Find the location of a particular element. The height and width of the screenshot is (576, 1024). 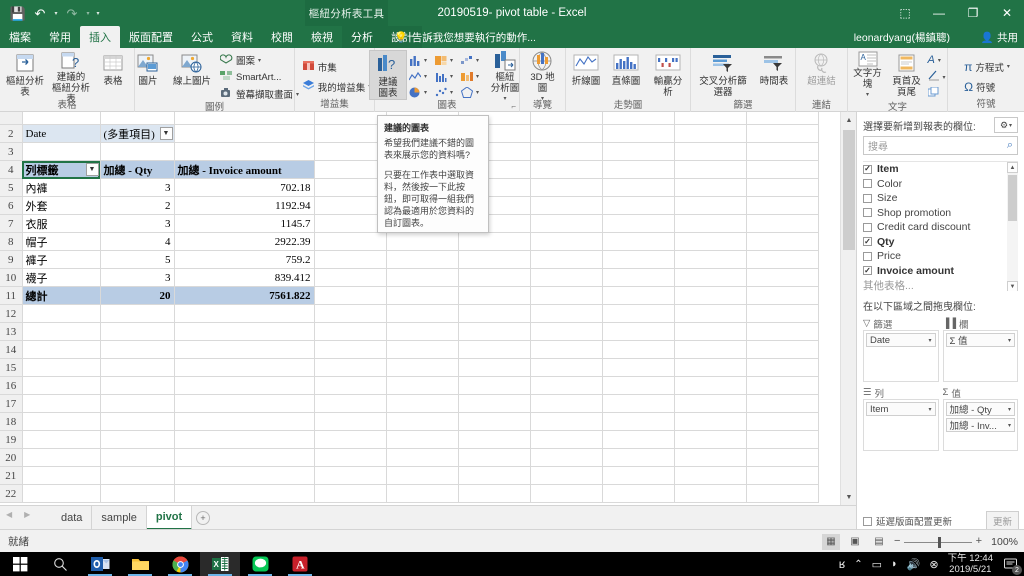

pivot-amount-value: 1145.7 is located at coordinates (244, 223).